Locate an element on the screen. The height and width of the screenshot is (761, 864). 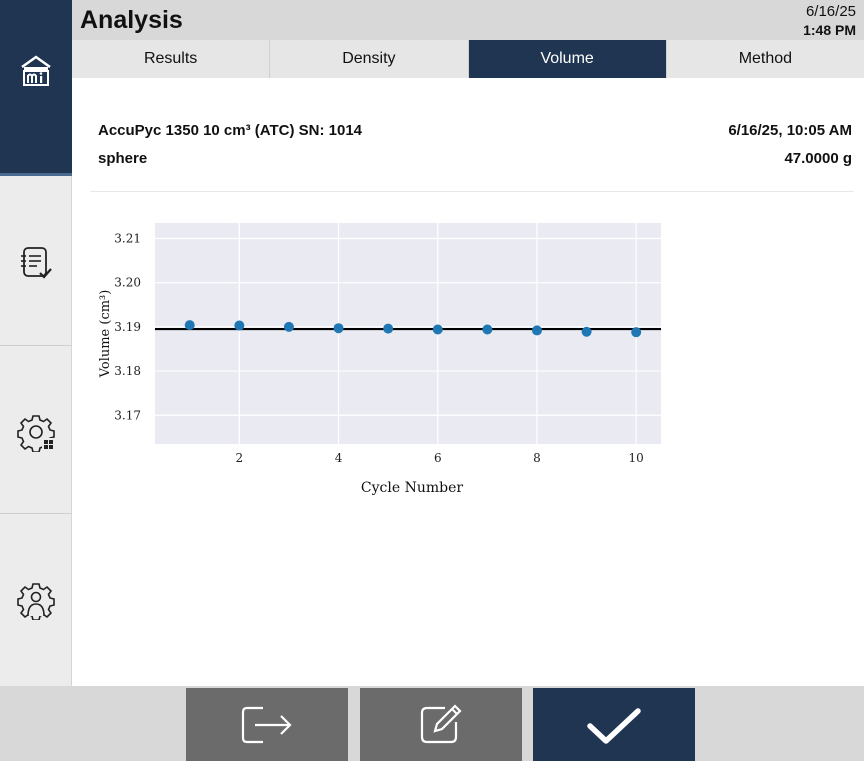
header-time: 1:48 PM is located at coordinates (829, 30).